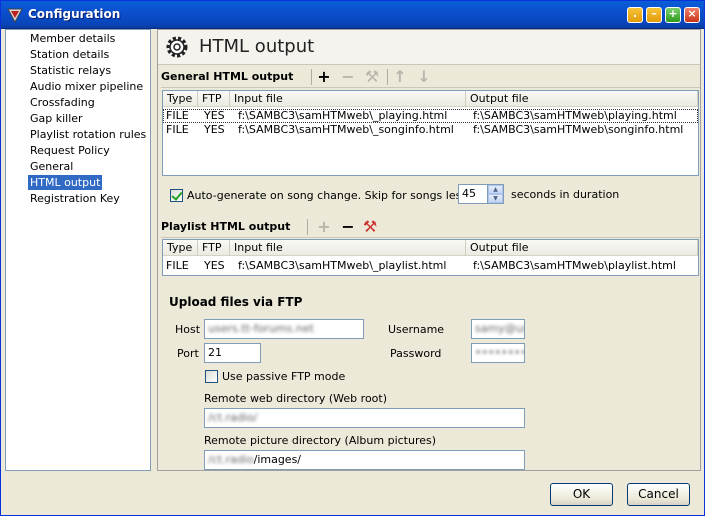 The image size is (705, 516). Describe the element at coordinates (70, 150) in the screenshot. I see `nav-item-request-policy: Request Policy` at that location.